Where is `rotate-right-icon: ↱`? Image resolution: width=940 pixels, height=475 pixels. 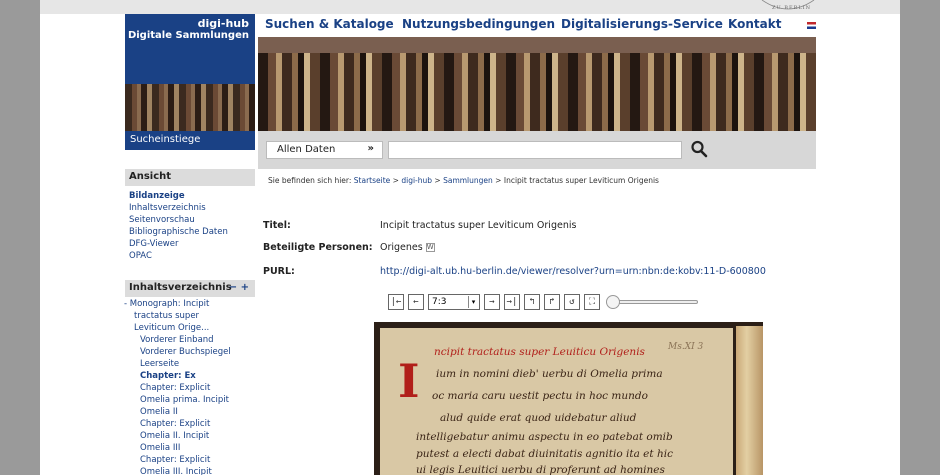 rotate-right-icon: ↱ is located at coordinates (552, 302).